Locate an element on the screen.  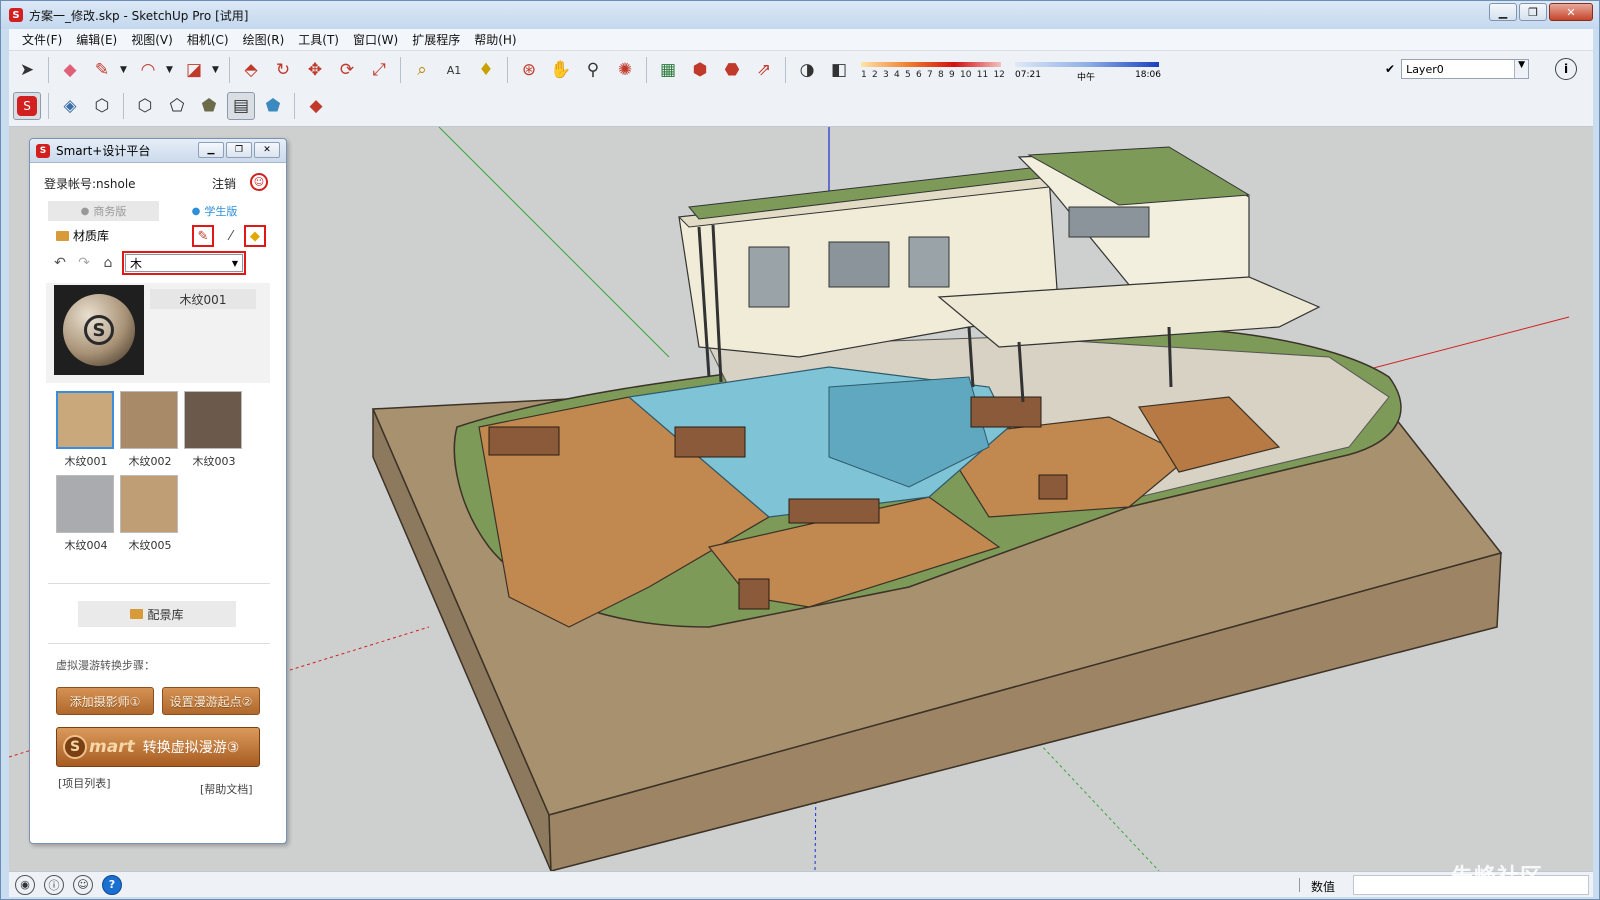
eraser-tool: ◆ is located at coordinates (70, 70).